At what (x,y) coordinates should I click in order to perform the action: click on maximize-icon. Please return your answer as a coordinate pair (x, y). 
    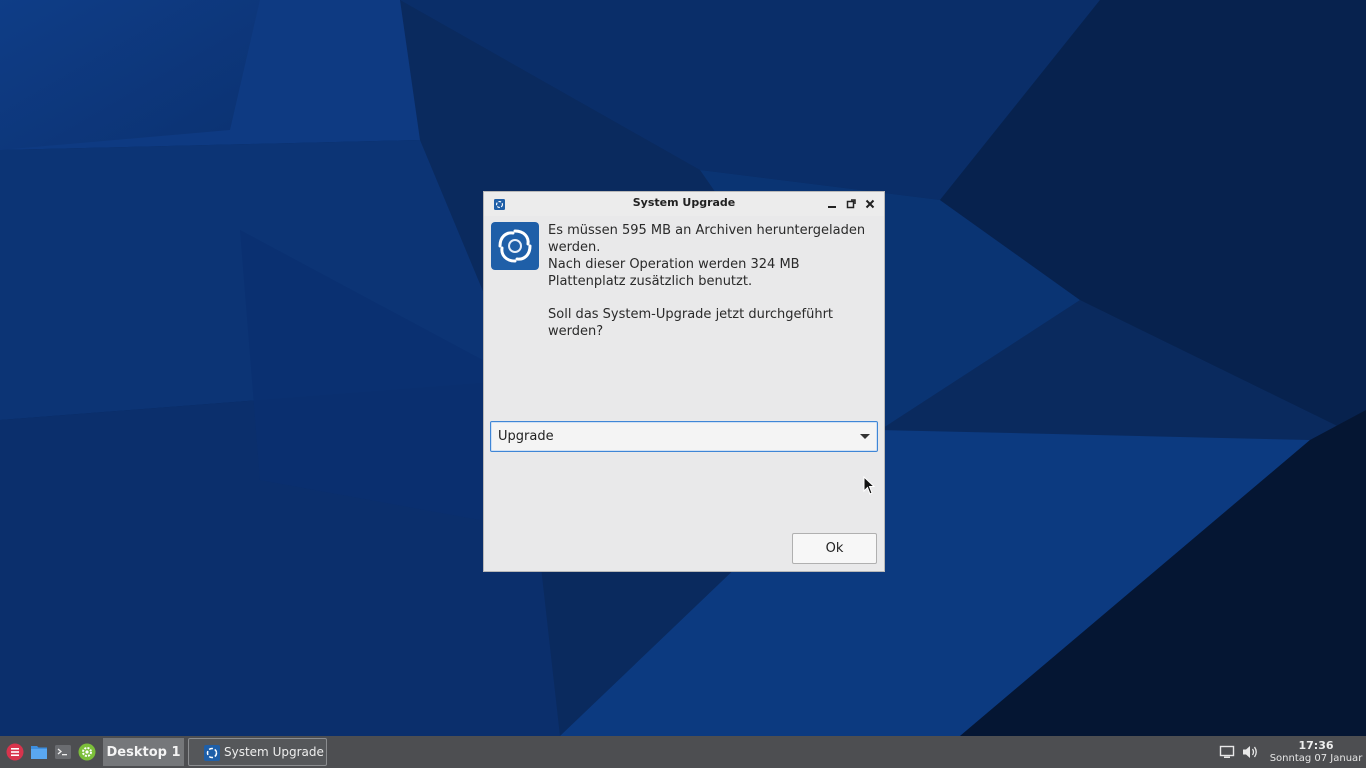
    Looking at the image, I should click on (851, 204).